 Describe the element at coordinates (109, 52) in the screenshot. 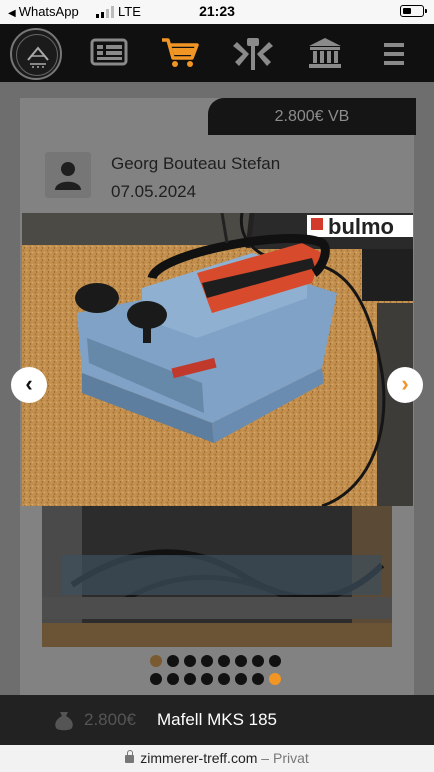

I see `list-icon` at that location.